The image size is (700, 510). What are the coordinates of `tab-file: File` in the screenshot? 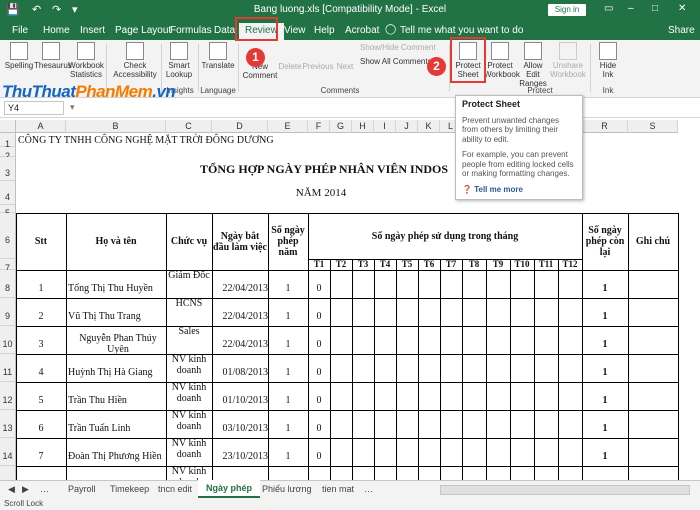 It's located at (20, 30).